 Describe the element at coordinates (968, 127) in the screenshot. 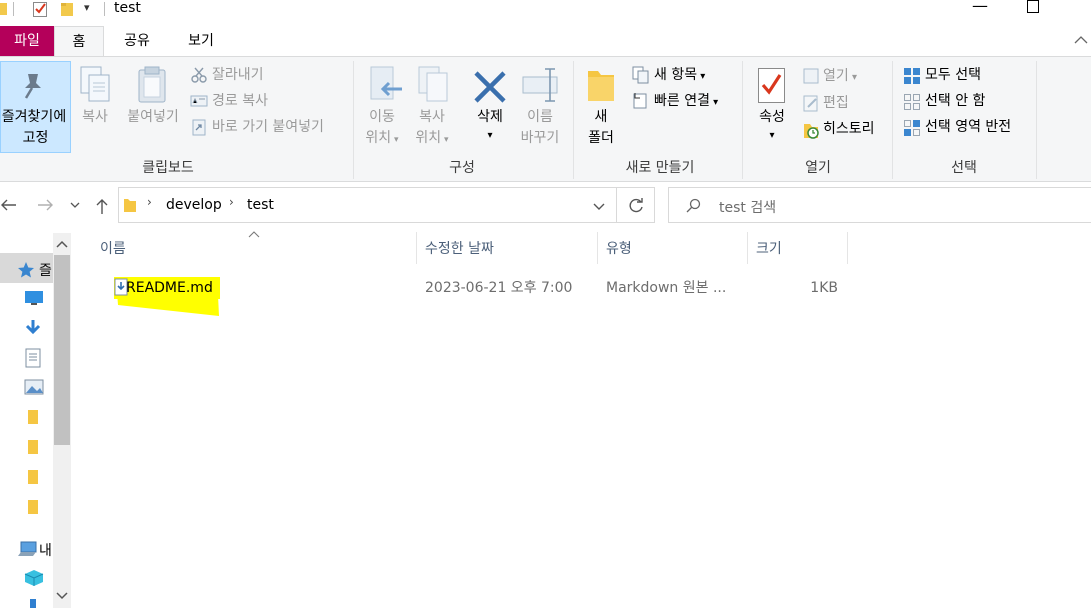

I see `invert-selection-button: 선택 영역 반전` at that location.